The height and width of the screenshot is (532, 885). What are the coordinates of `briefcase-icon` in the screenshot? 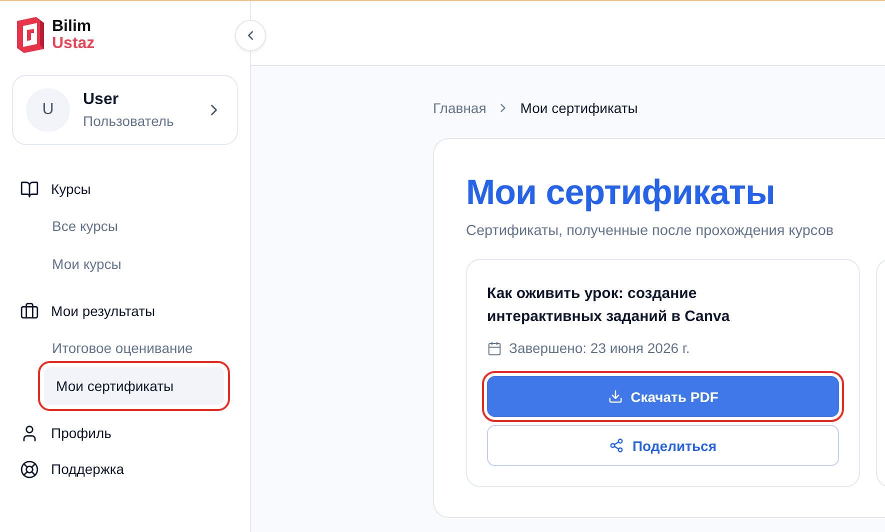 It's located at (29, 311).